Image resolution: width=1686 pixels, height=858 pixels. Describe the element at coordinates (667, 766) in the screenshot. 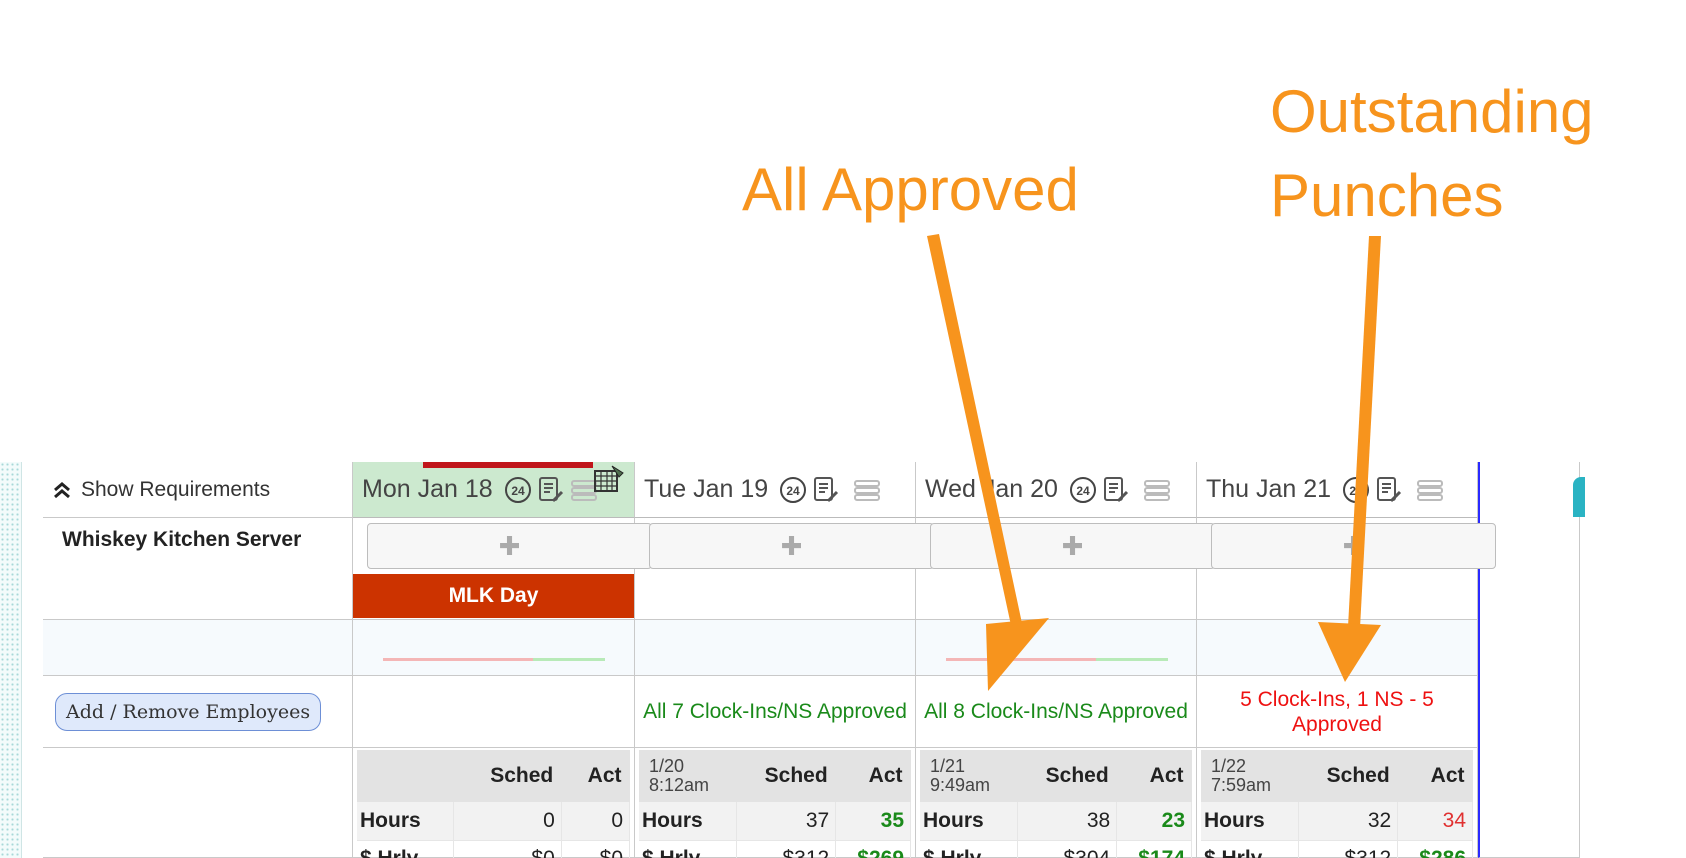

I see `stats-date-day: 1/20` at that location.